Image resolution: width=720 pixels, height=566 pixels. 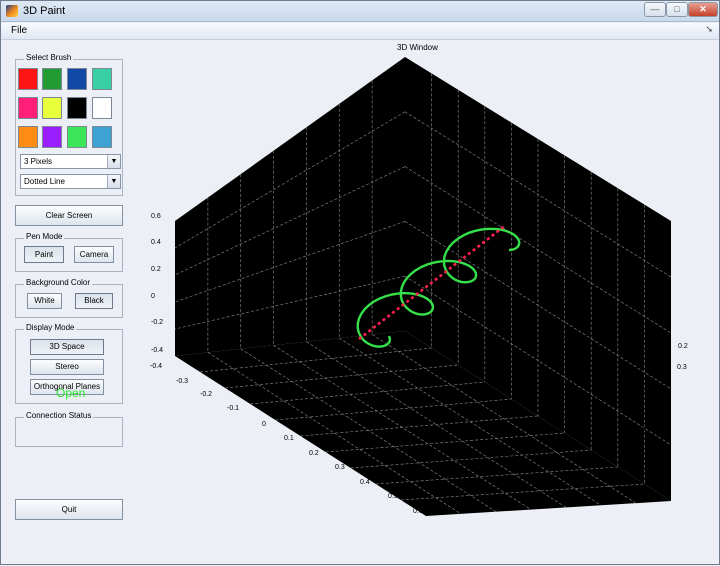 What do you see at coordinates (94, 254) in the screenshot?
I see `camera-button: Camera` at bounding box center [94, 254].